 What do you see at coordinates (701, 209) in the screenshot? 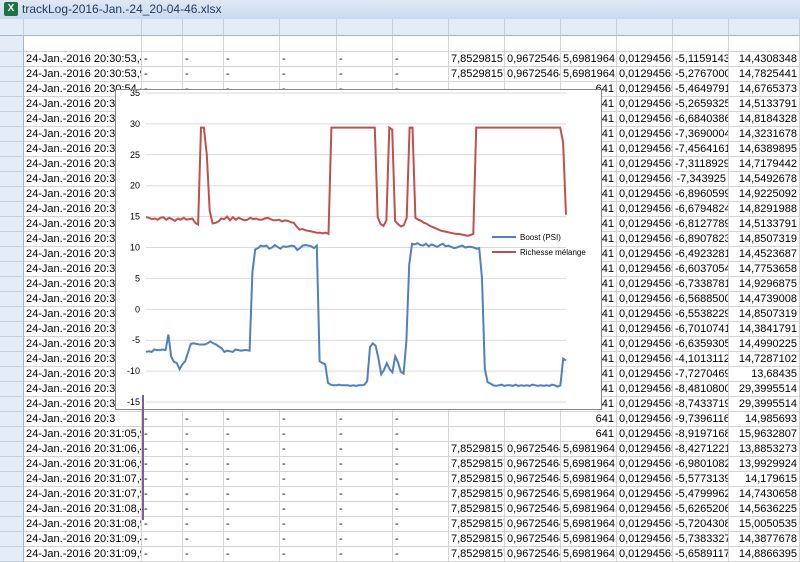
I see `table-cell: -6,67948246` at bounding box center [701, 209].